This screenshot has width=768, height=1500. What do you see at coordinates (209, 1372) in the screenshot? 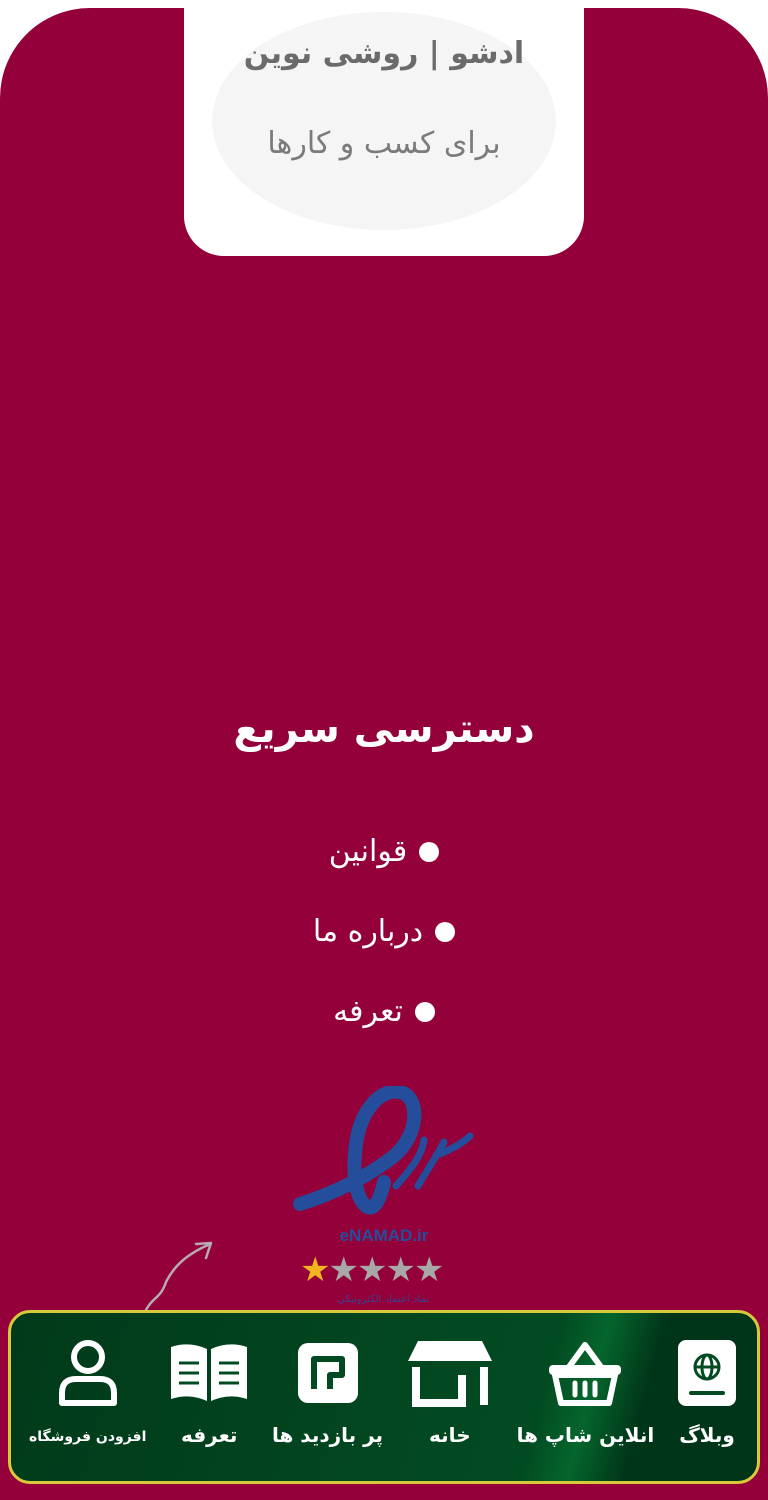
I see `open-book-icon` at bounding box center [209, 1372].